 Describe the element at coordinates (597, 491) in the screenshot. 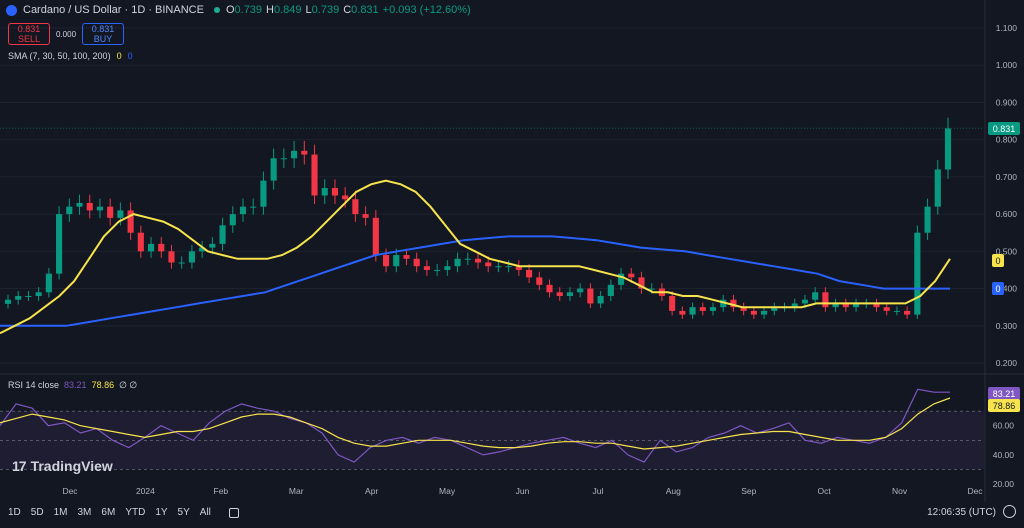

I see `time-axis-label: Jul` at that location.